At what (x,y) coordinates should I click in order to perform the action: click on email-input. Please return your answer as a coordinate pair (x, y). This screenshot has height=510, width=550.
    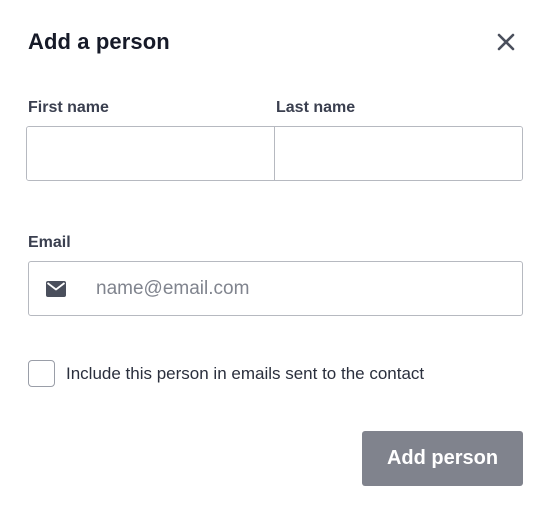
    Looking at the image, I should click on (306, 288).